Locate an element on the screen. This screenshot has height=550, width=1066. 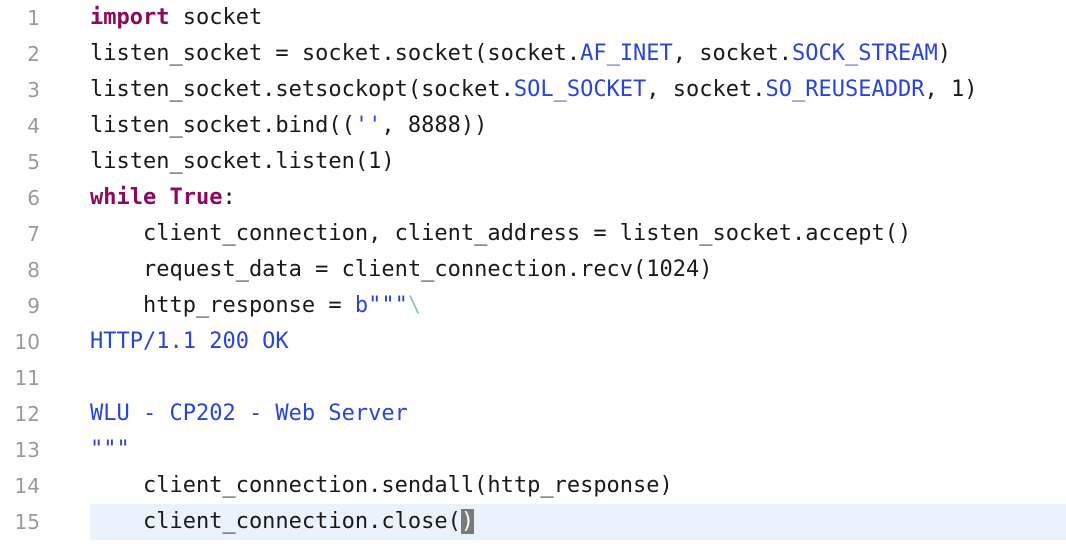
string-token: '' is located at coordinates (368, 125).